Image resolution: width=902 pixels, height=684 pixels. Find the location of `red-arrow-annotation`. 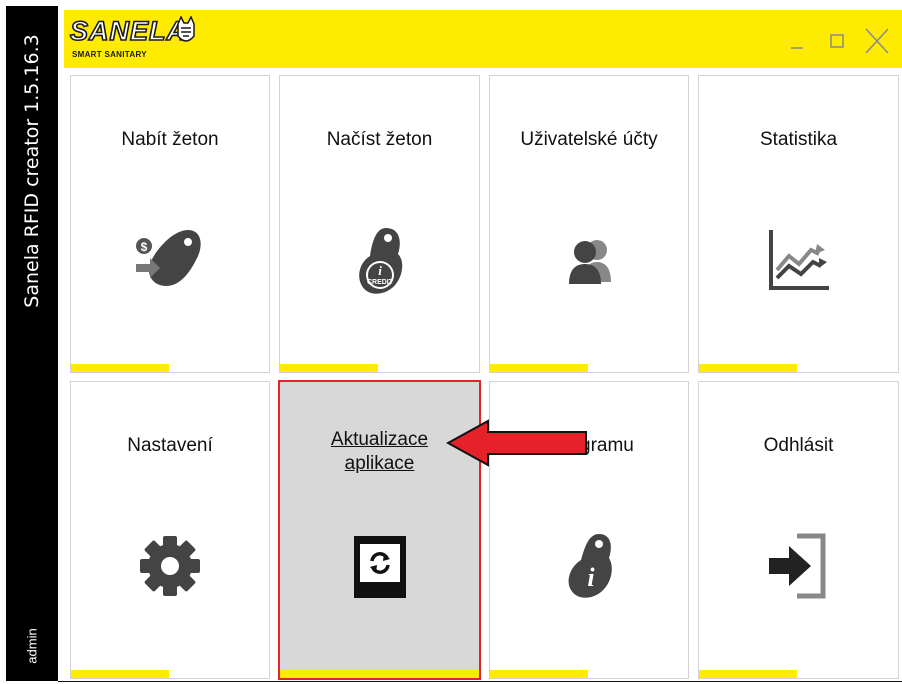

red-arrow-annotation is located at coordinates (516, 443).